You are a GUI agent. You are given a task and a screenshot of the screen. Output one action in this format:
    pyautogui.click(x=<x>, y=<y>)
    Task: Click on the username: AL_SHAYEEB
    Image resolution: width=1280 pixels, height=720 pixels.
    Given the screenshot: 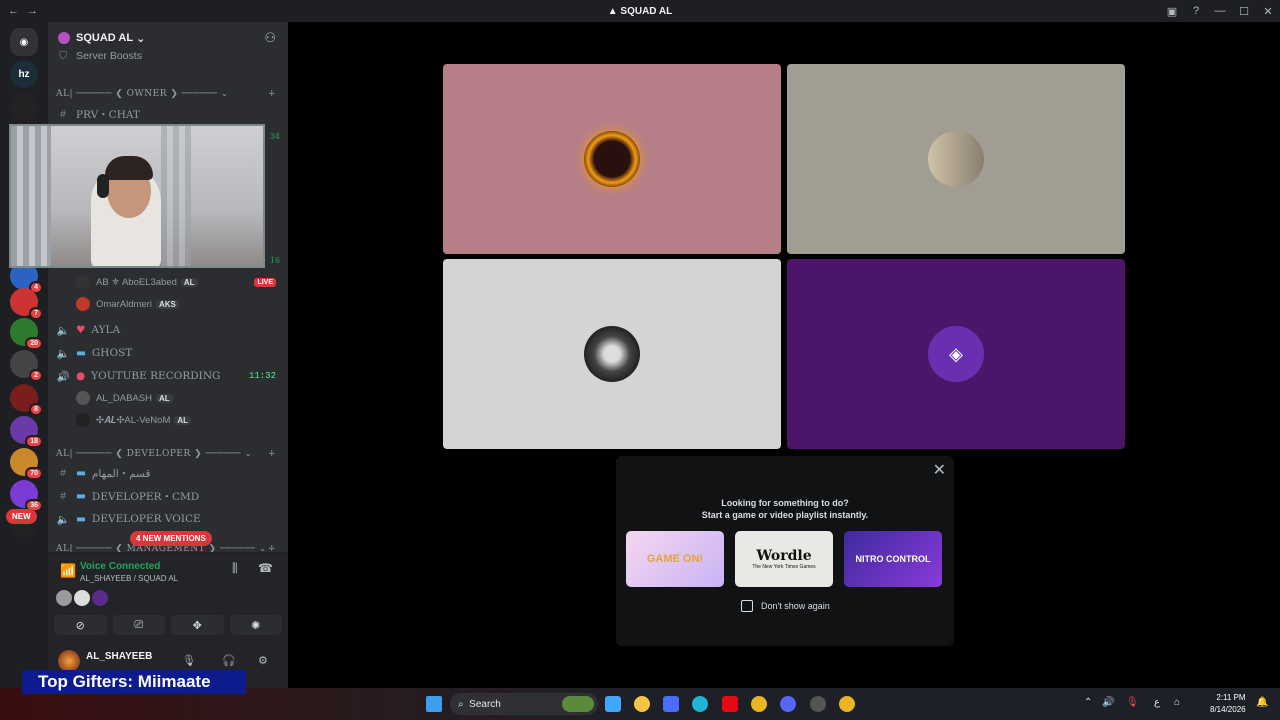 What is the action you would take?
    pyautogui.click(x=119, y=656)
    